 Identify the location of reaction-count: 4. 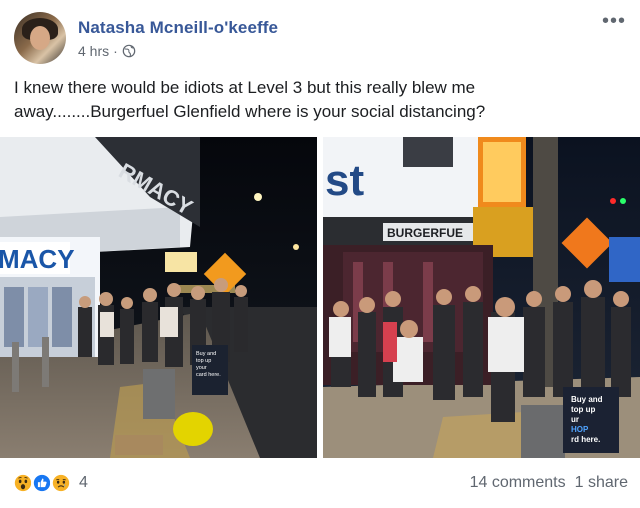
(83, 482).